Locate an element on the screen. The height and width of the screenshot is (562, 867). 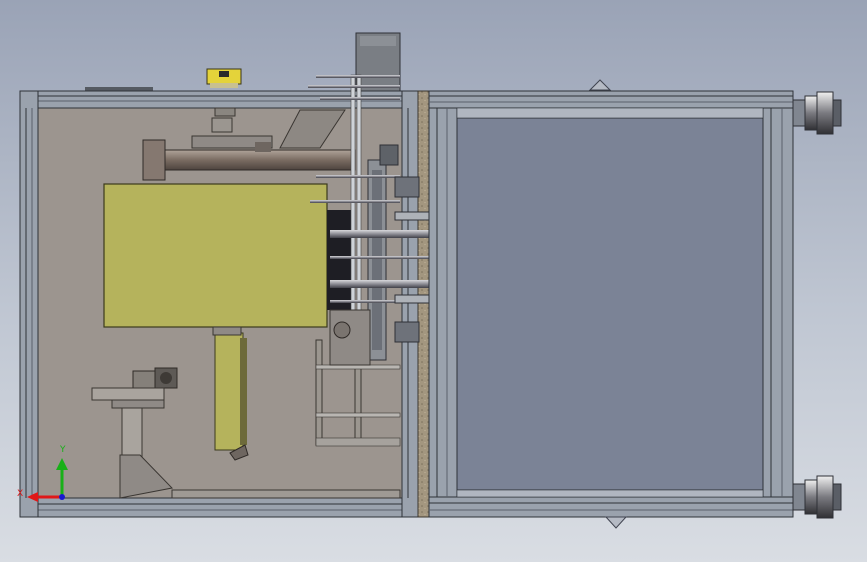
caster-wheel-bottom is located at coordinates (817, 497).